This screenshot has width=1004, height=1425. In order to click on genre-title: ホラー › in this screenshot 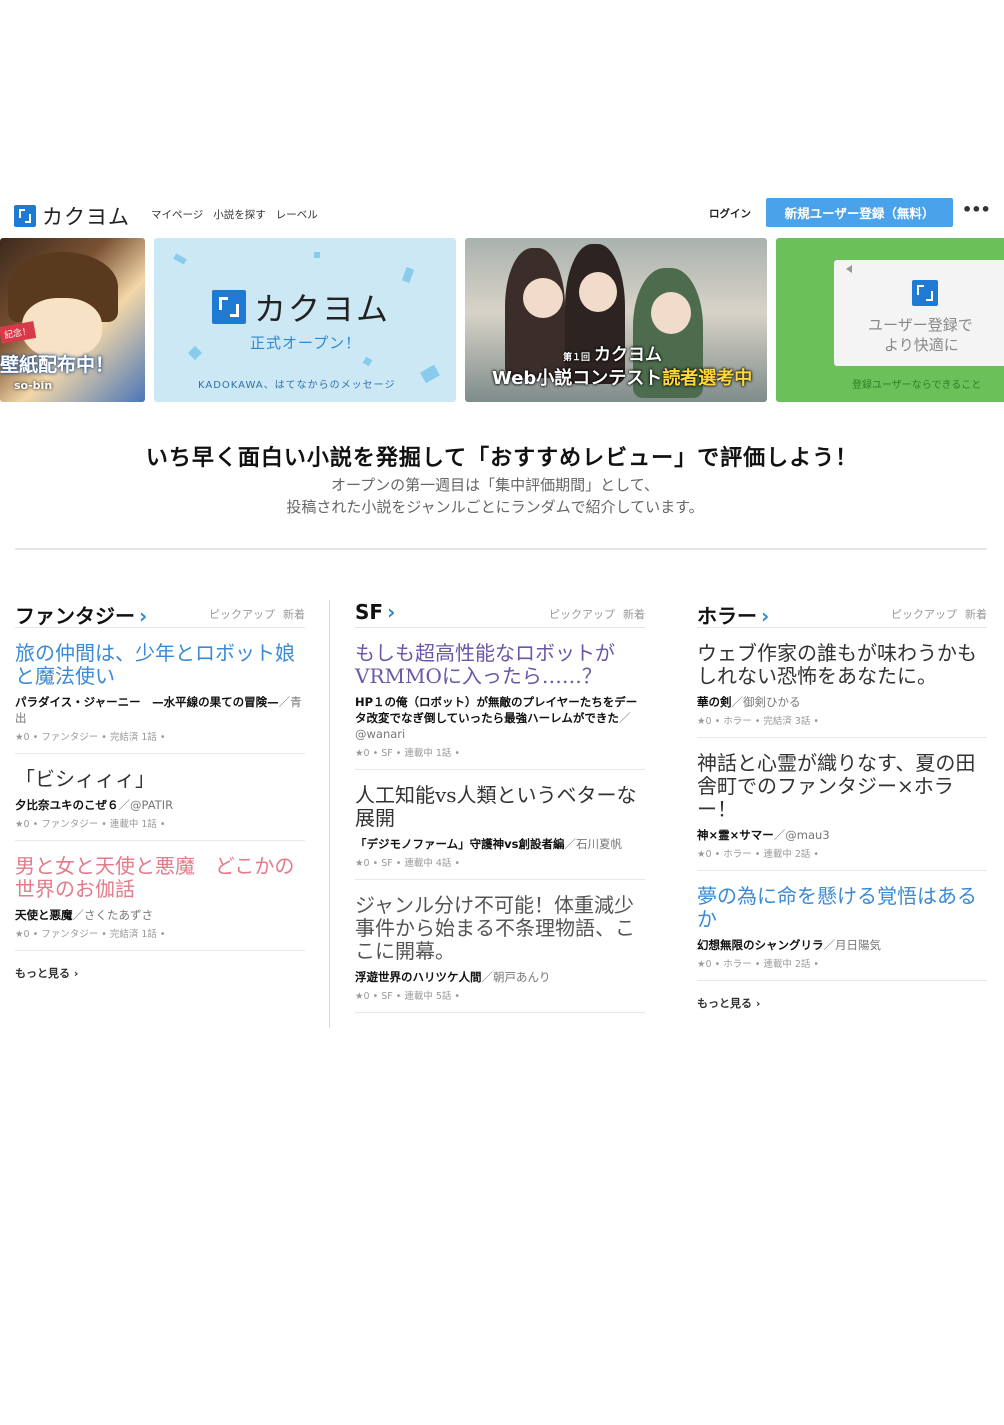, I will do `click(733, 614)`.